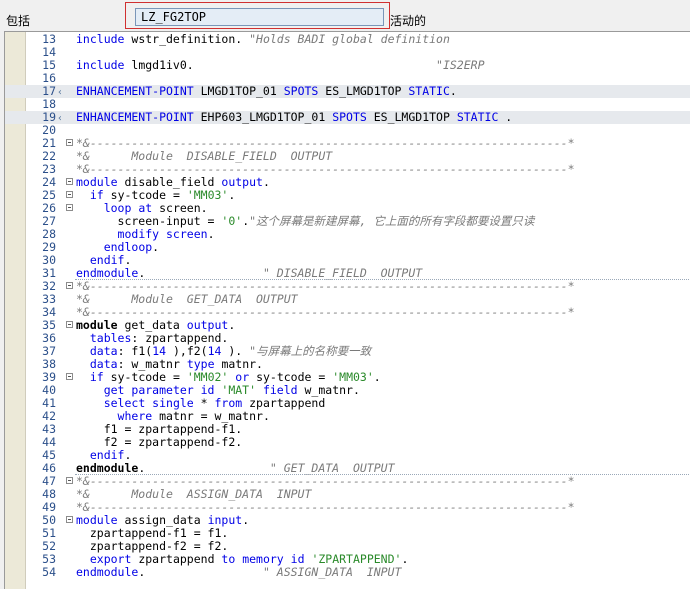  I want to click on code-line-15: 15 include lmgd1iv0. "IS2ERP, so click(347, 65).